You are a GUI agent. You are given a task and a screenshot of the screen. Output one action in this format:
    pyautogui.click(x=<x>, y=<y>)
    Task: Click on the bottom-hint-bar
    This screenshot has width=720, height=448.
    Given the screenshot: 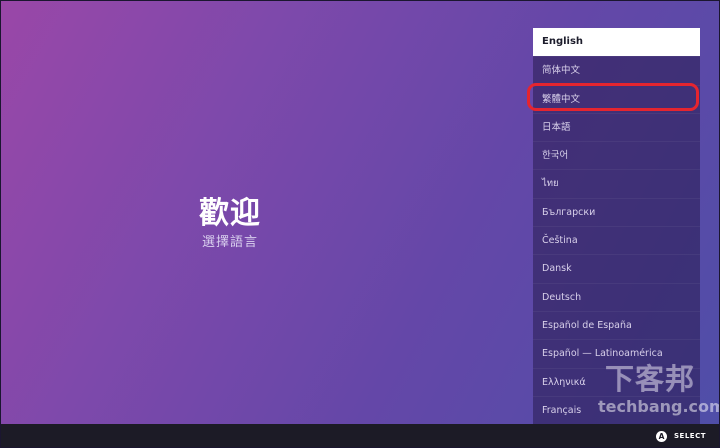 What is the action you would take?
    pyautogui.click(x=360, y=436)
    